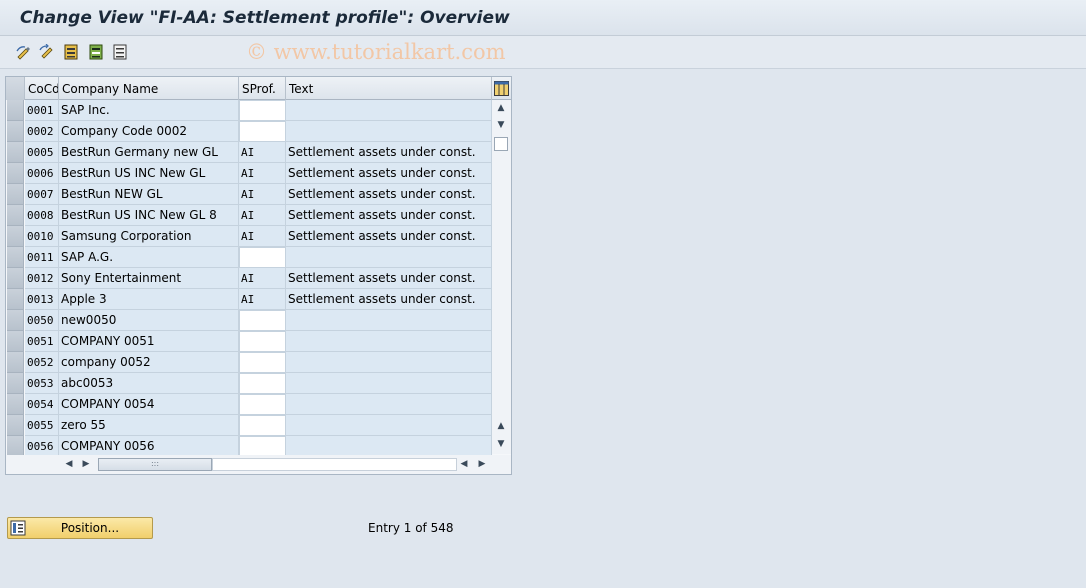 The image size is (1086, 588). I want to click on cell-cocd: 0011, so click(42, 257).